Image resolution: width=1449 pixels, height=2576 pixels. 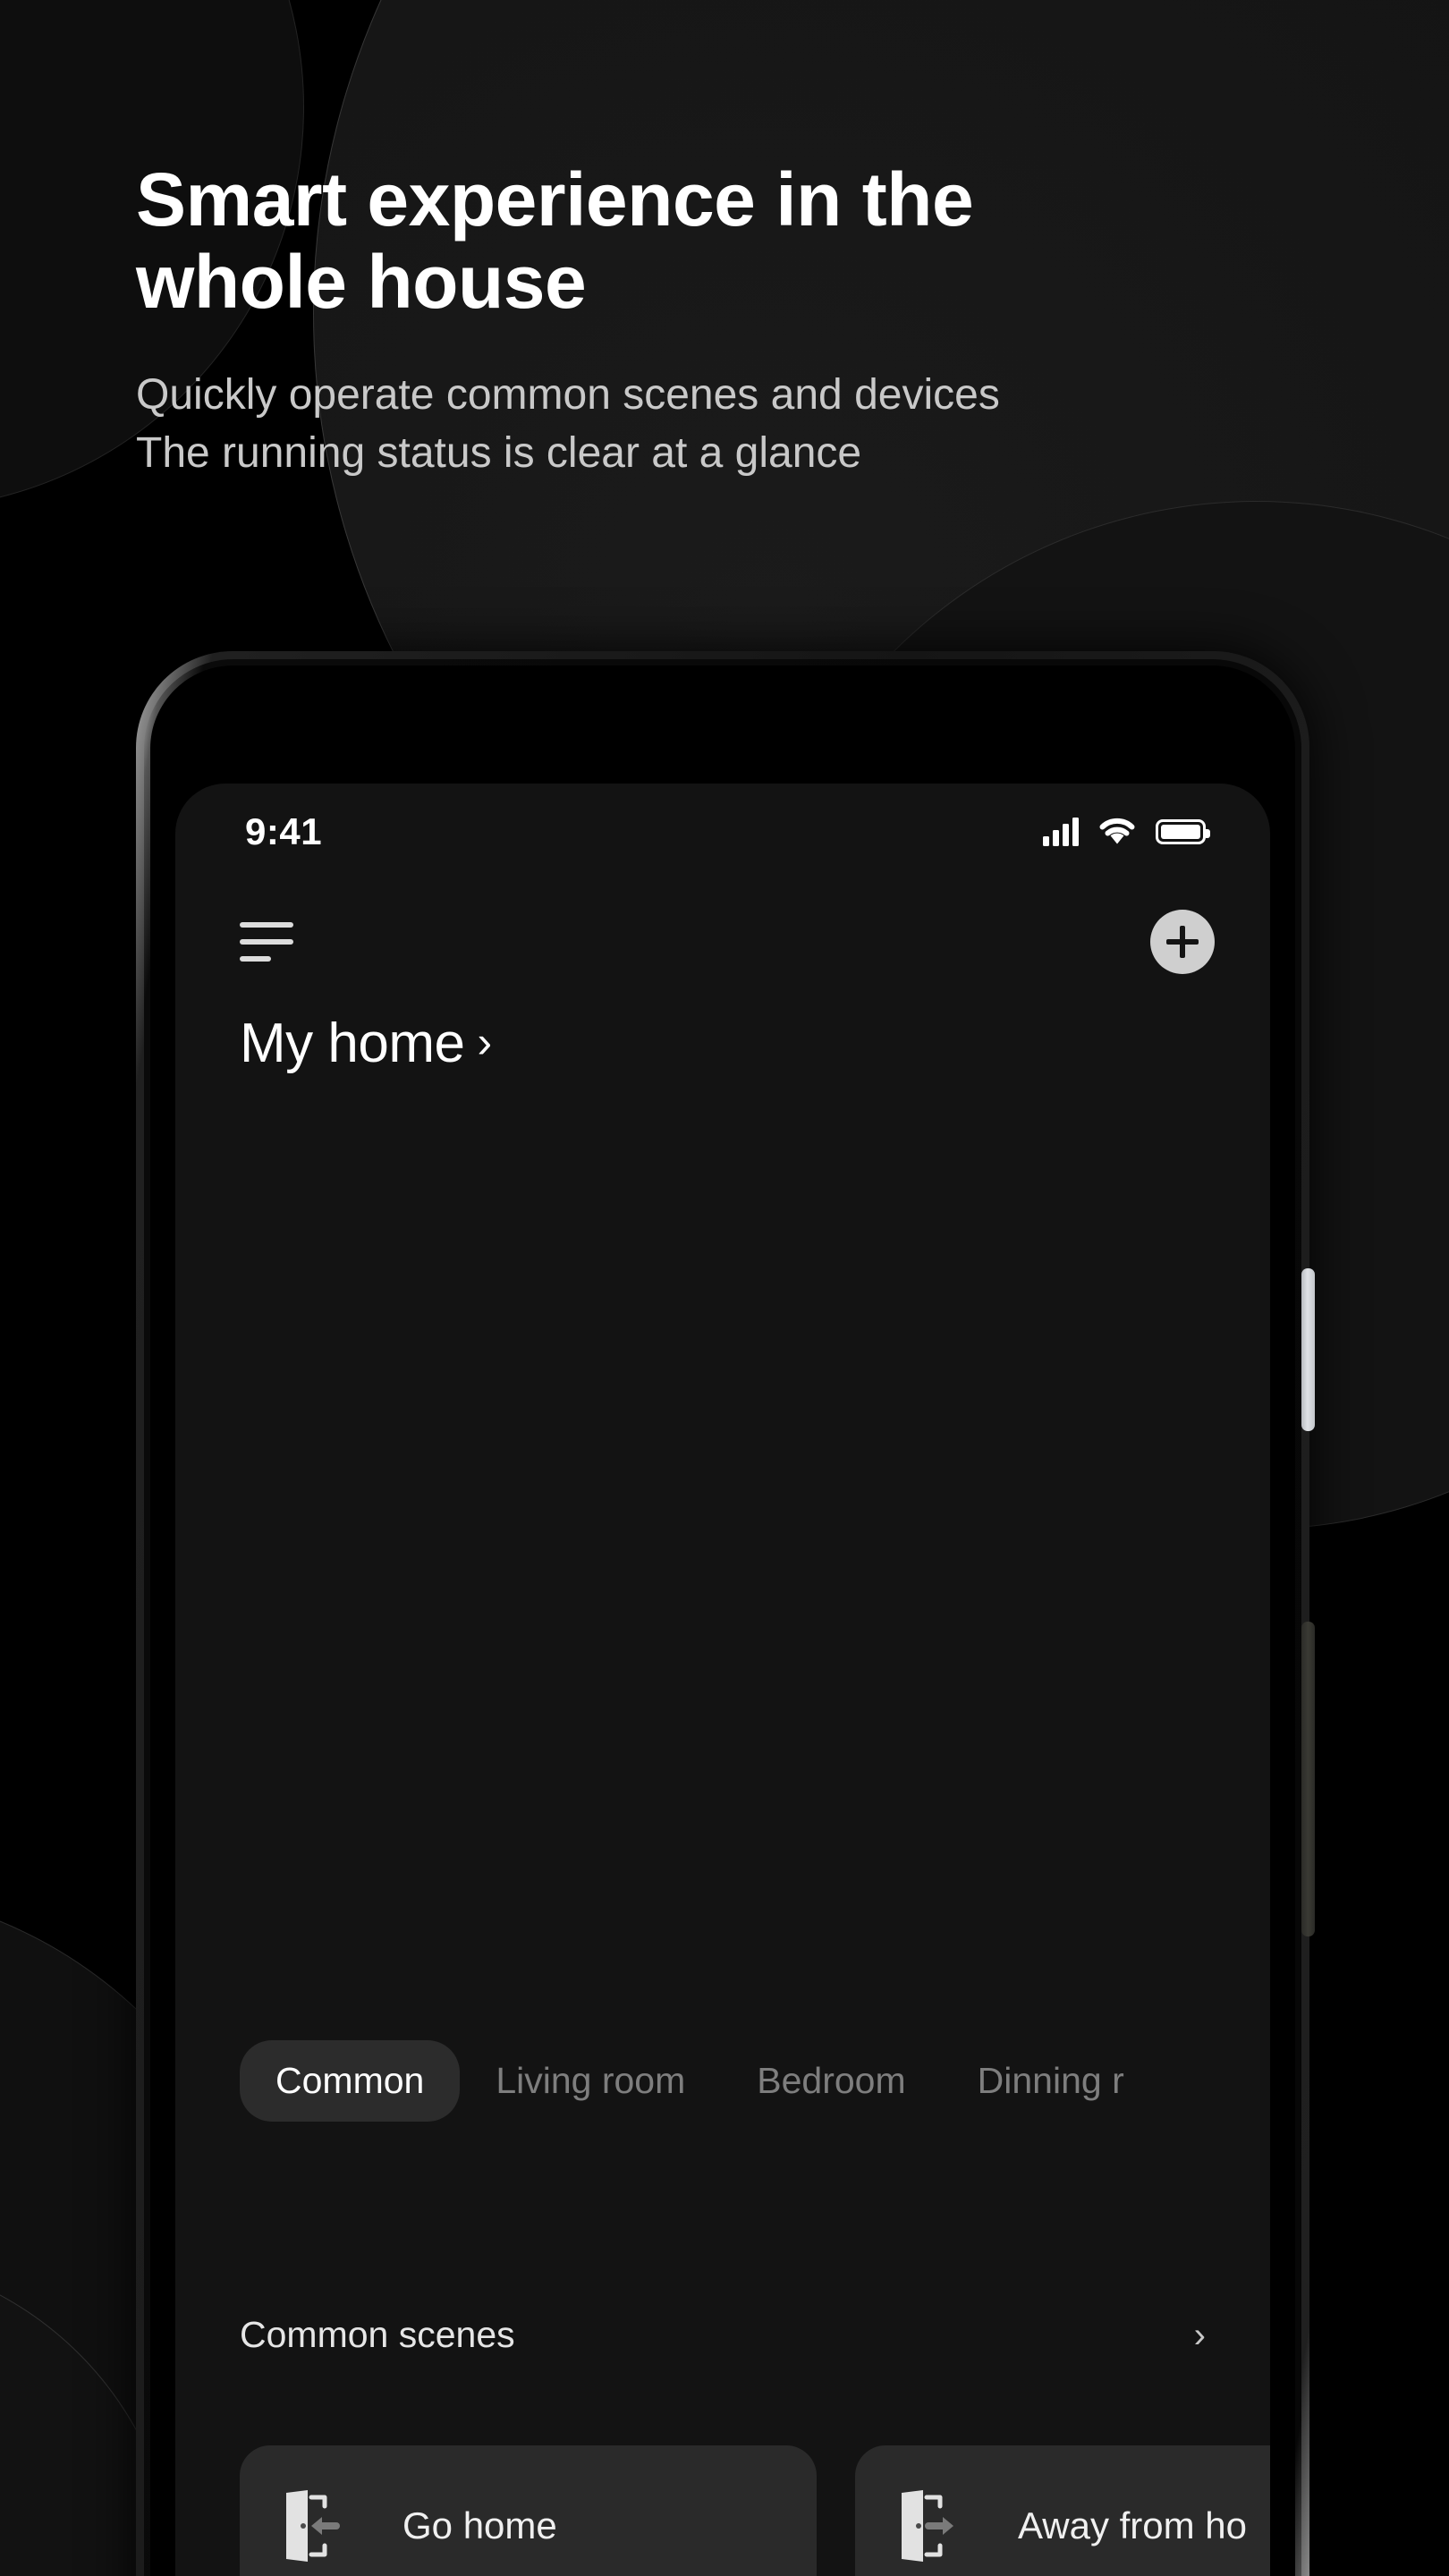 I want to click on status-bar: 9:41, so click(x=722, y=832).